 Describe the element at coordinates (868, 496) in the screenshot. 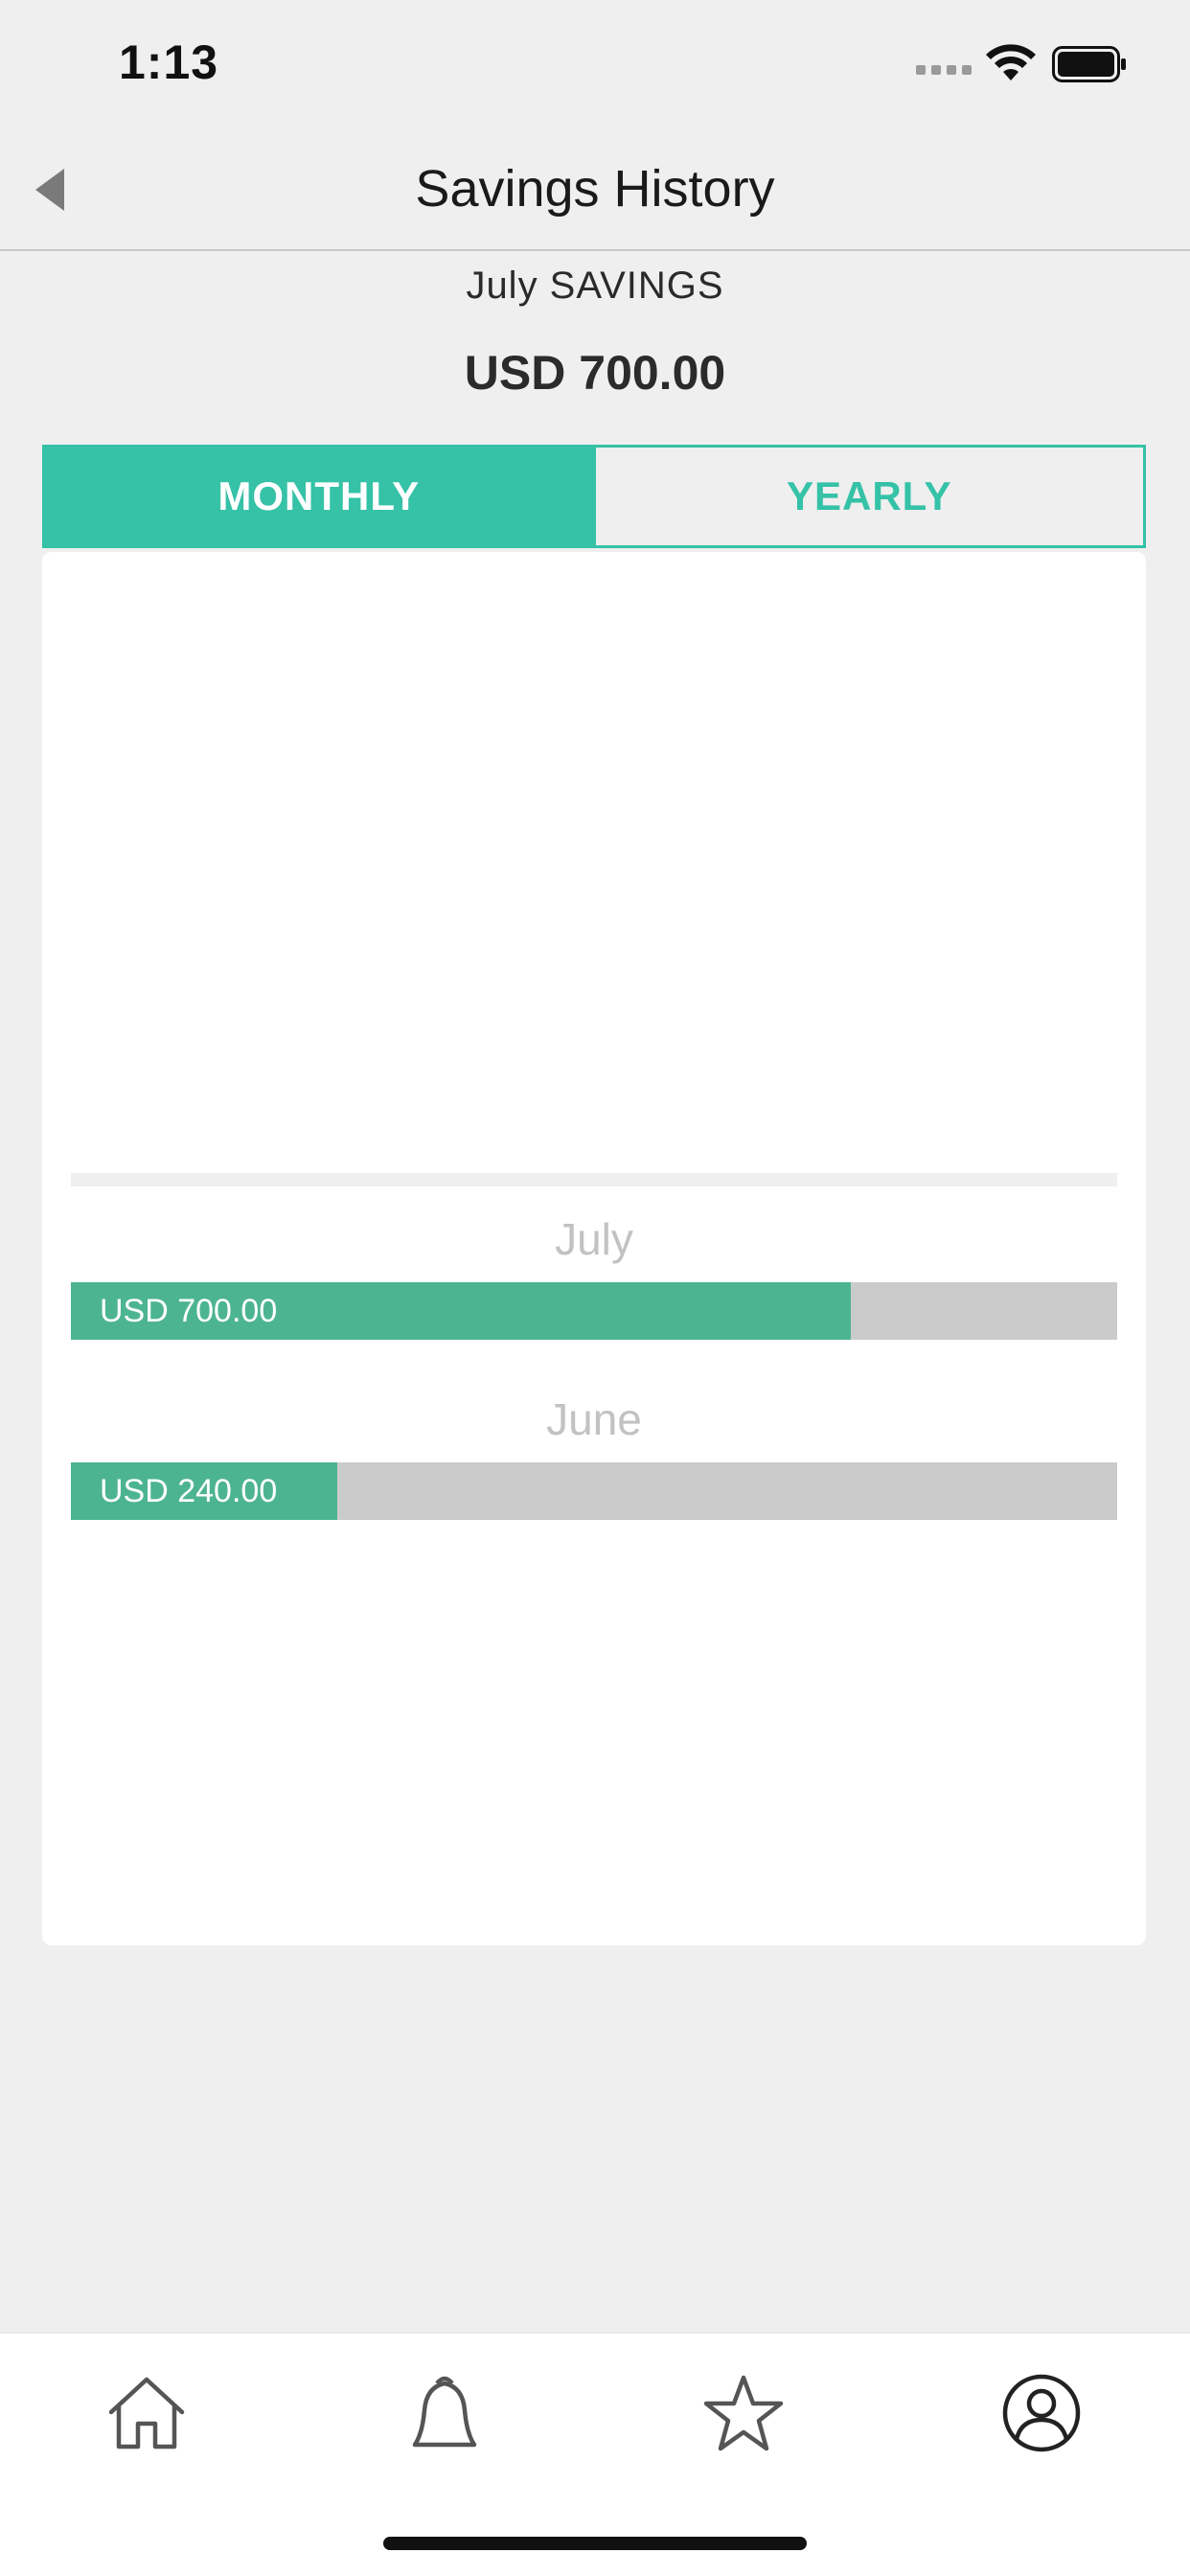

I see `tab-yearly: YEARLY` at that location.